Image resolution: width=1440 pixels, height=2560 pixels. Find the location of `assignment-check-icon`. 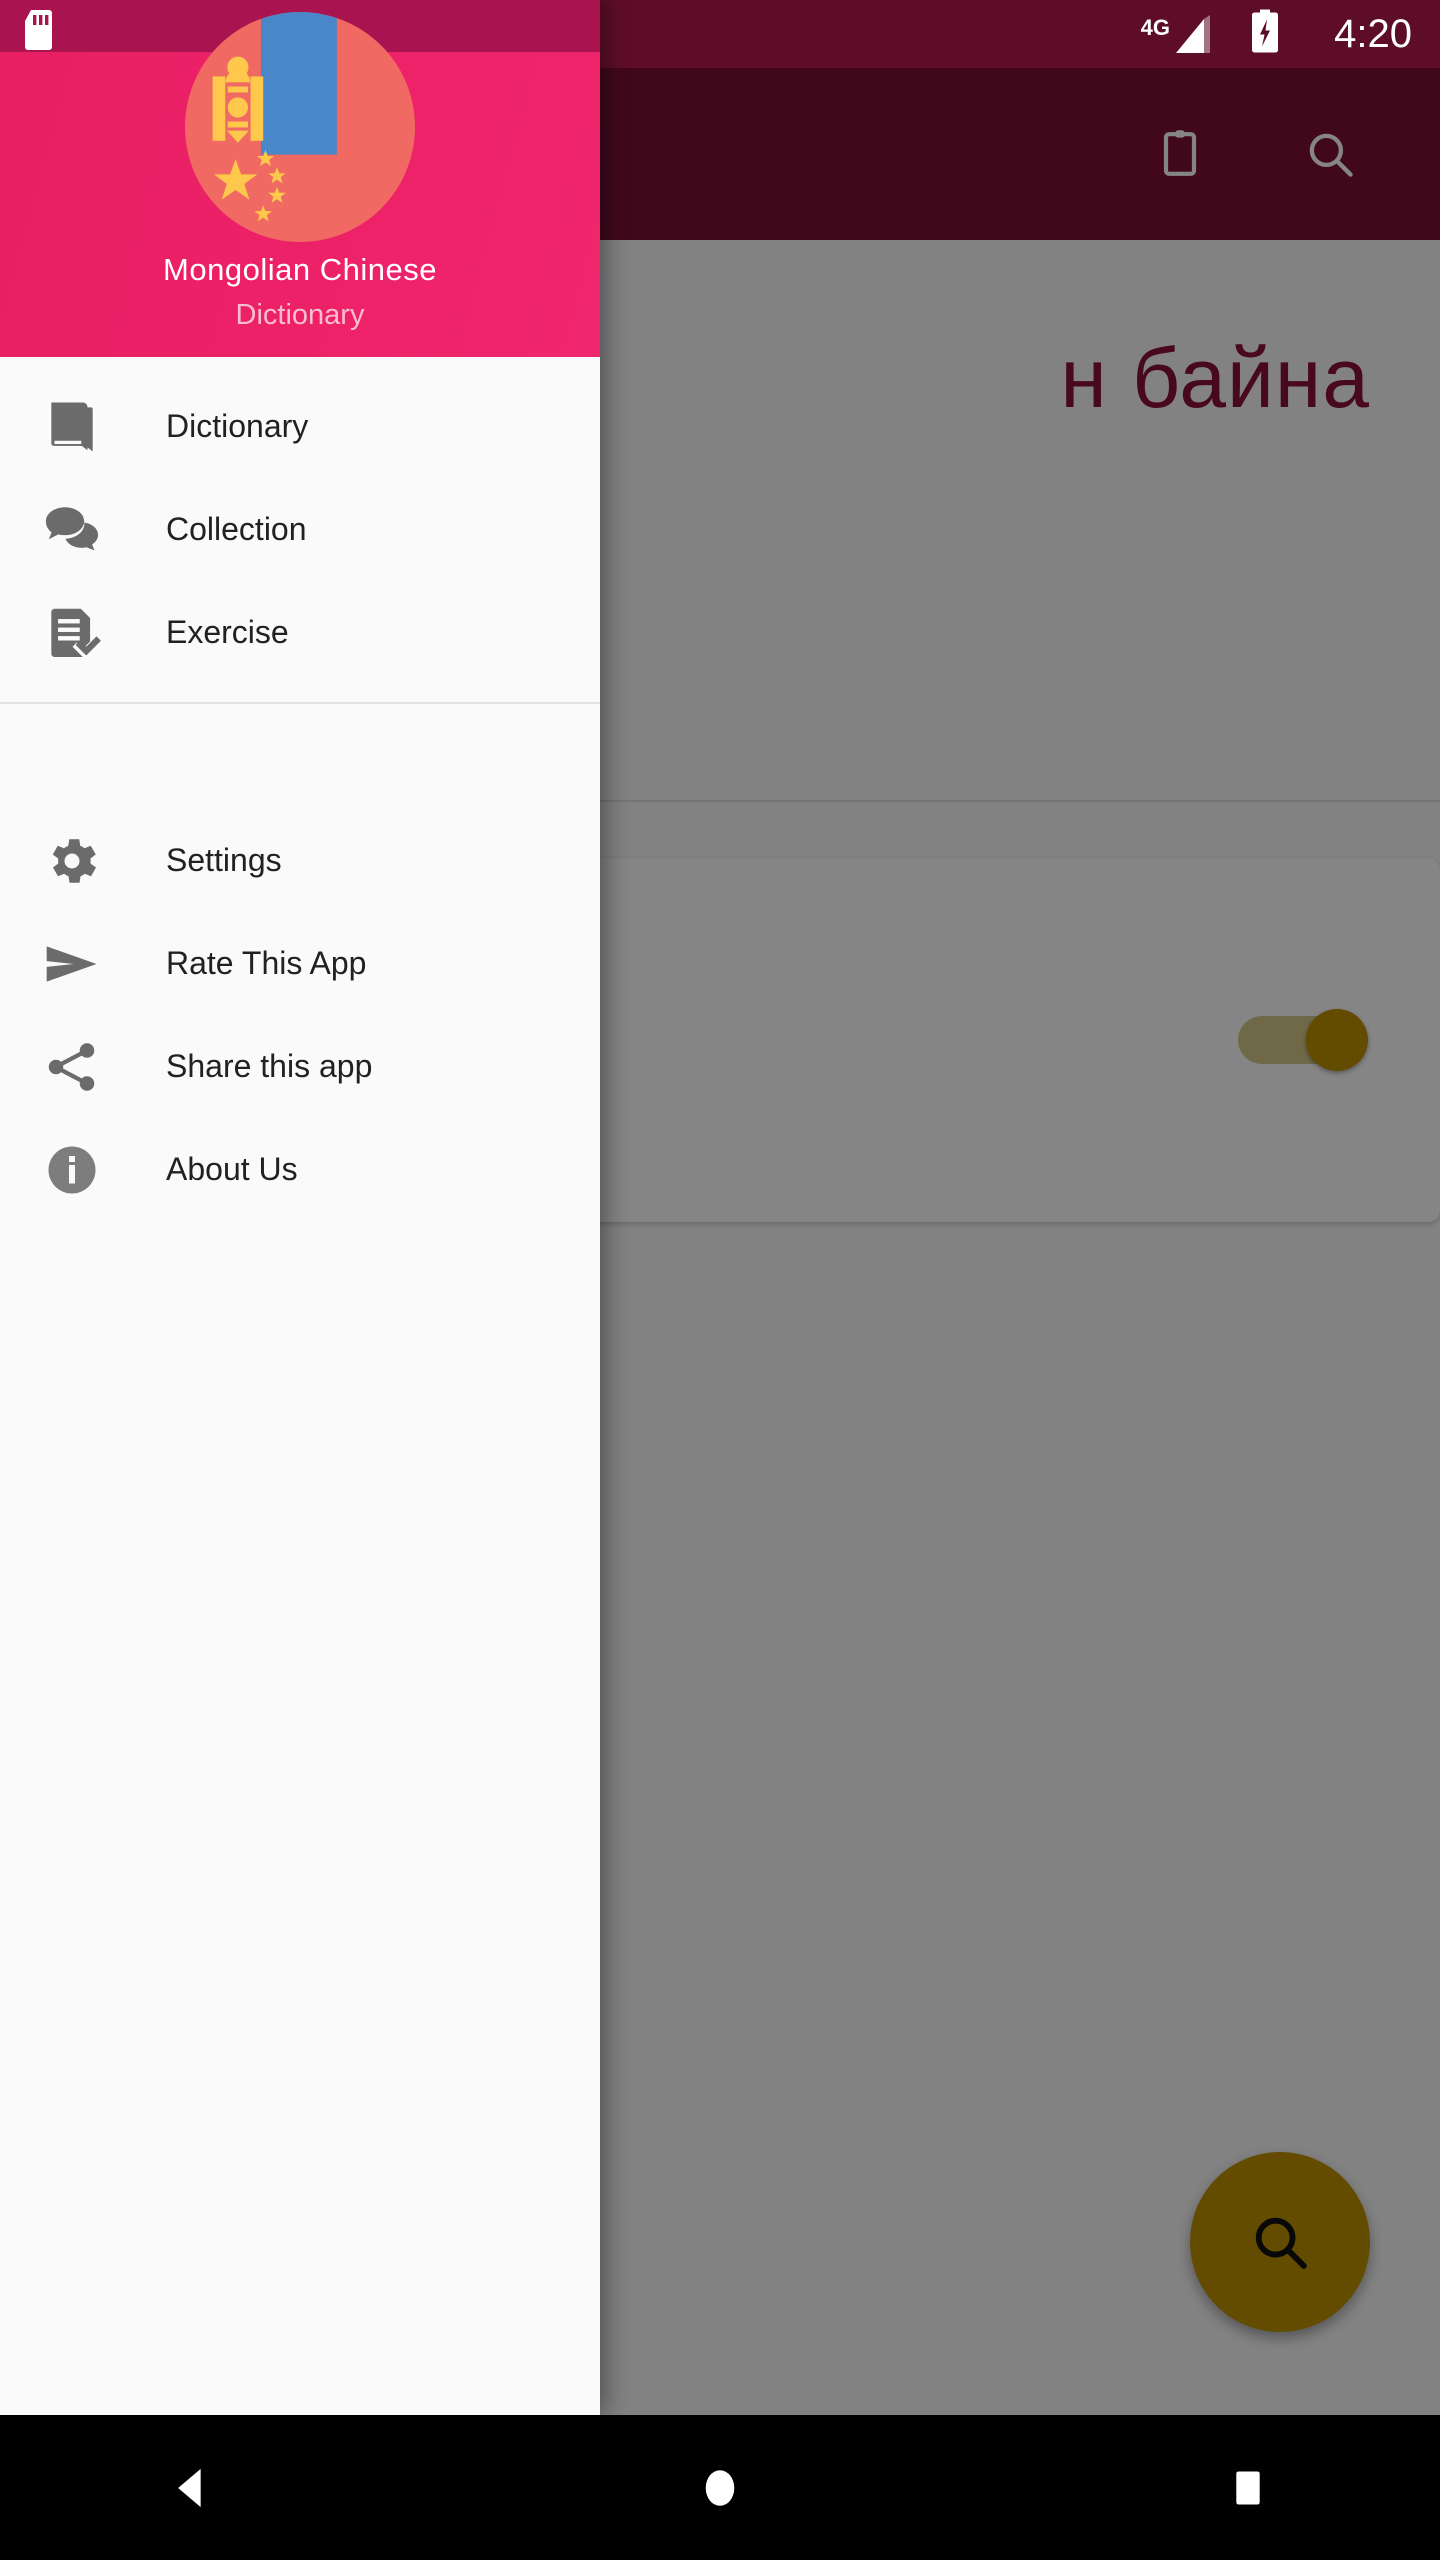

assignment-check-icon is located at coordinates (72, 633).